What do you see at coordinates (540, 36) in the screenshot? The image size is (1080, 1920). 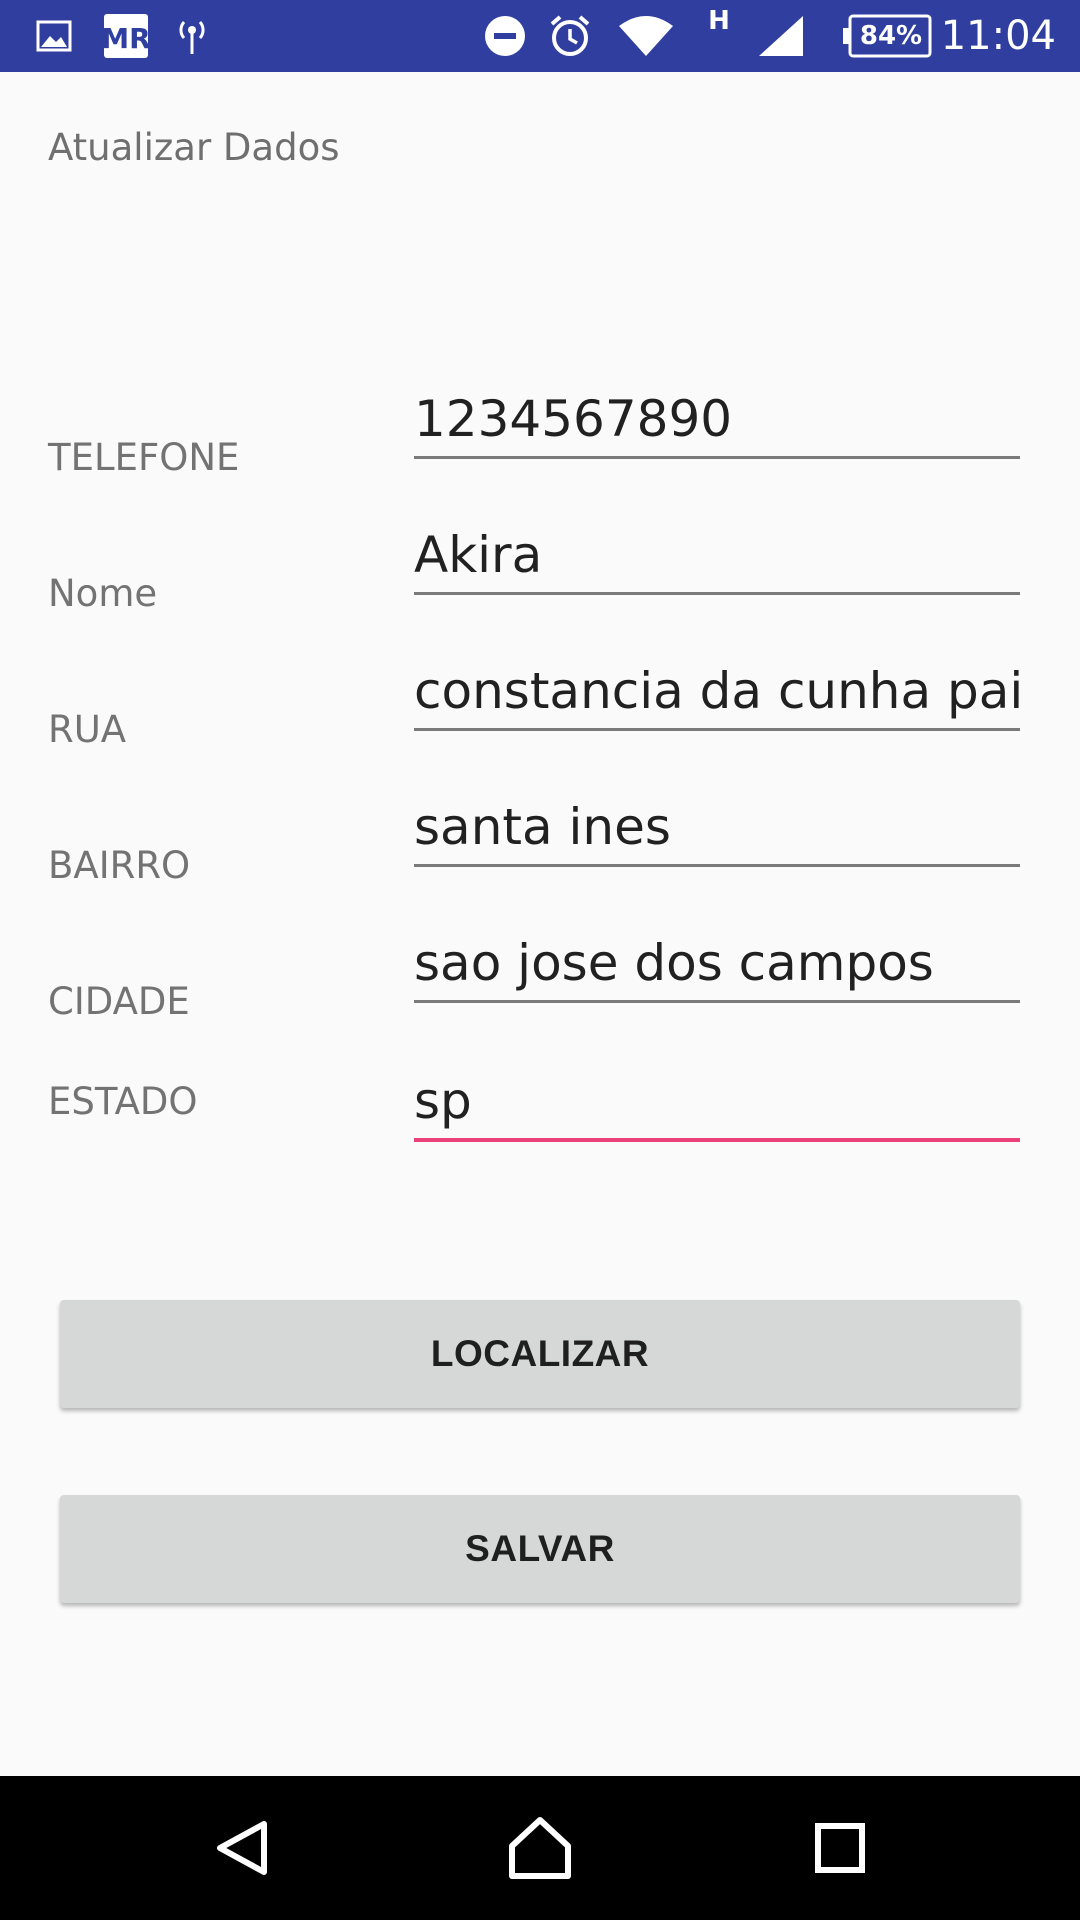 I see `status-bar: MR H 84% 11:04` at bounding box center [540, 36].